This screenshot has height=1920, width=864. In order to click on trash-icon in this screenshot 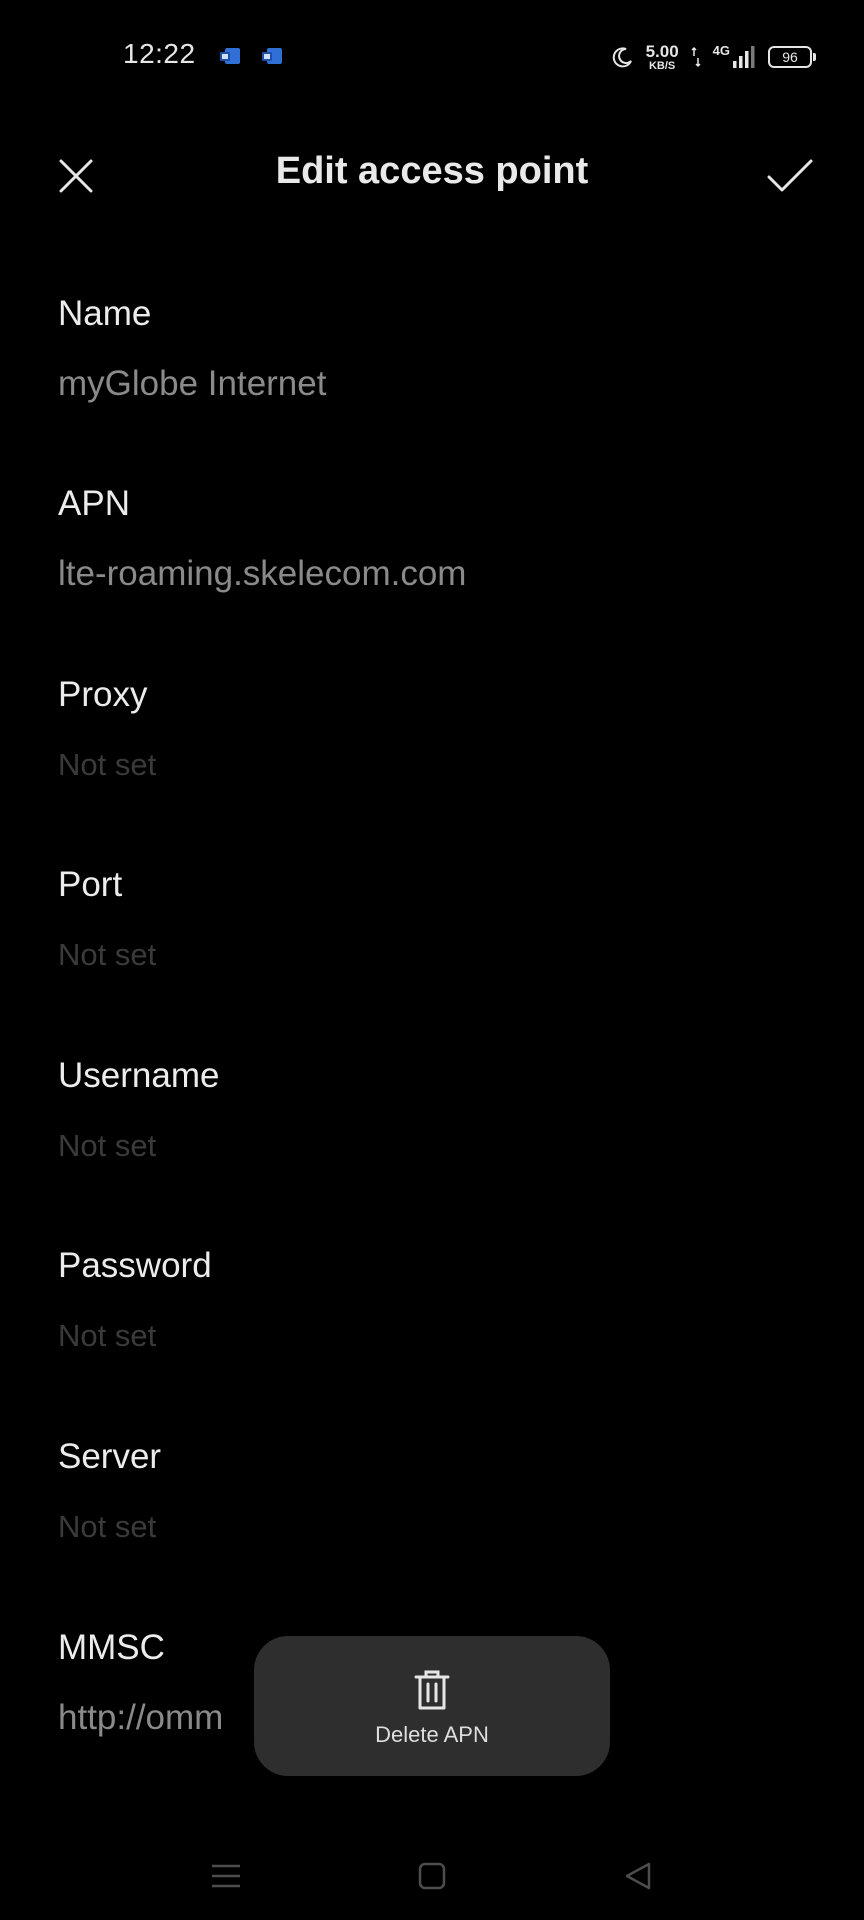, I will do `click(432, 1690)`.